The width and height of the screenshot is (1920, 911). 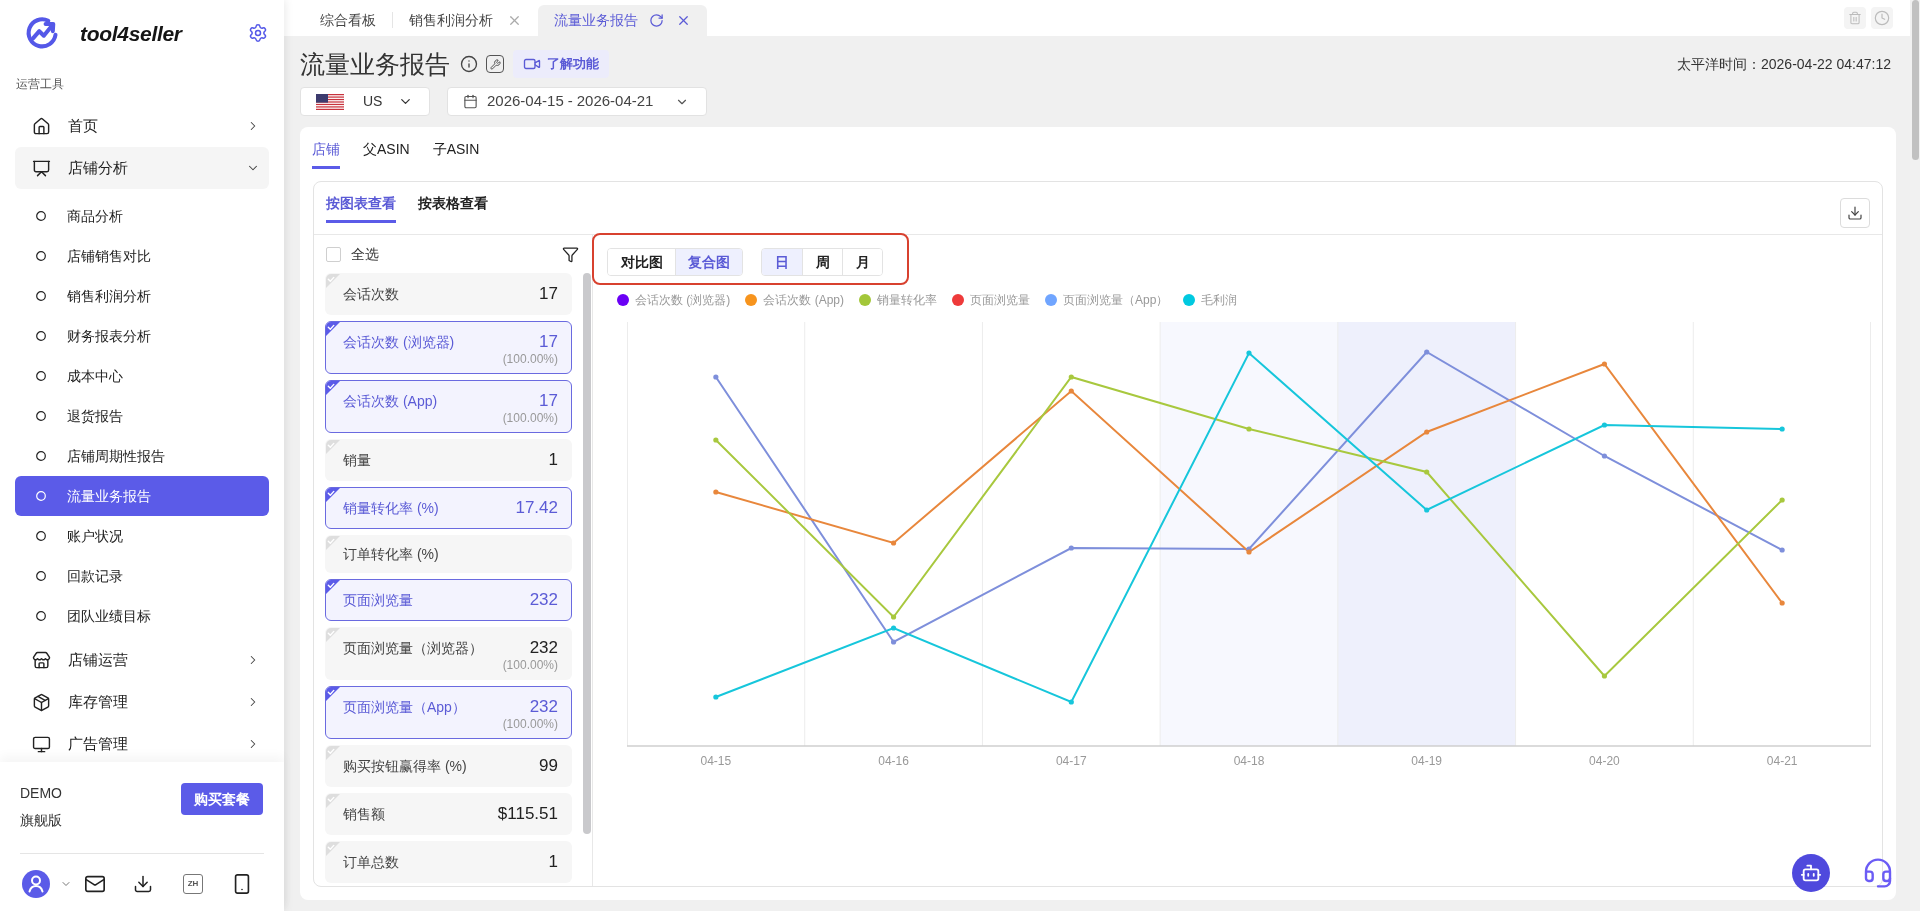 I want to click on metric-label: 会话次数 (App), so click(x=390, y=401).